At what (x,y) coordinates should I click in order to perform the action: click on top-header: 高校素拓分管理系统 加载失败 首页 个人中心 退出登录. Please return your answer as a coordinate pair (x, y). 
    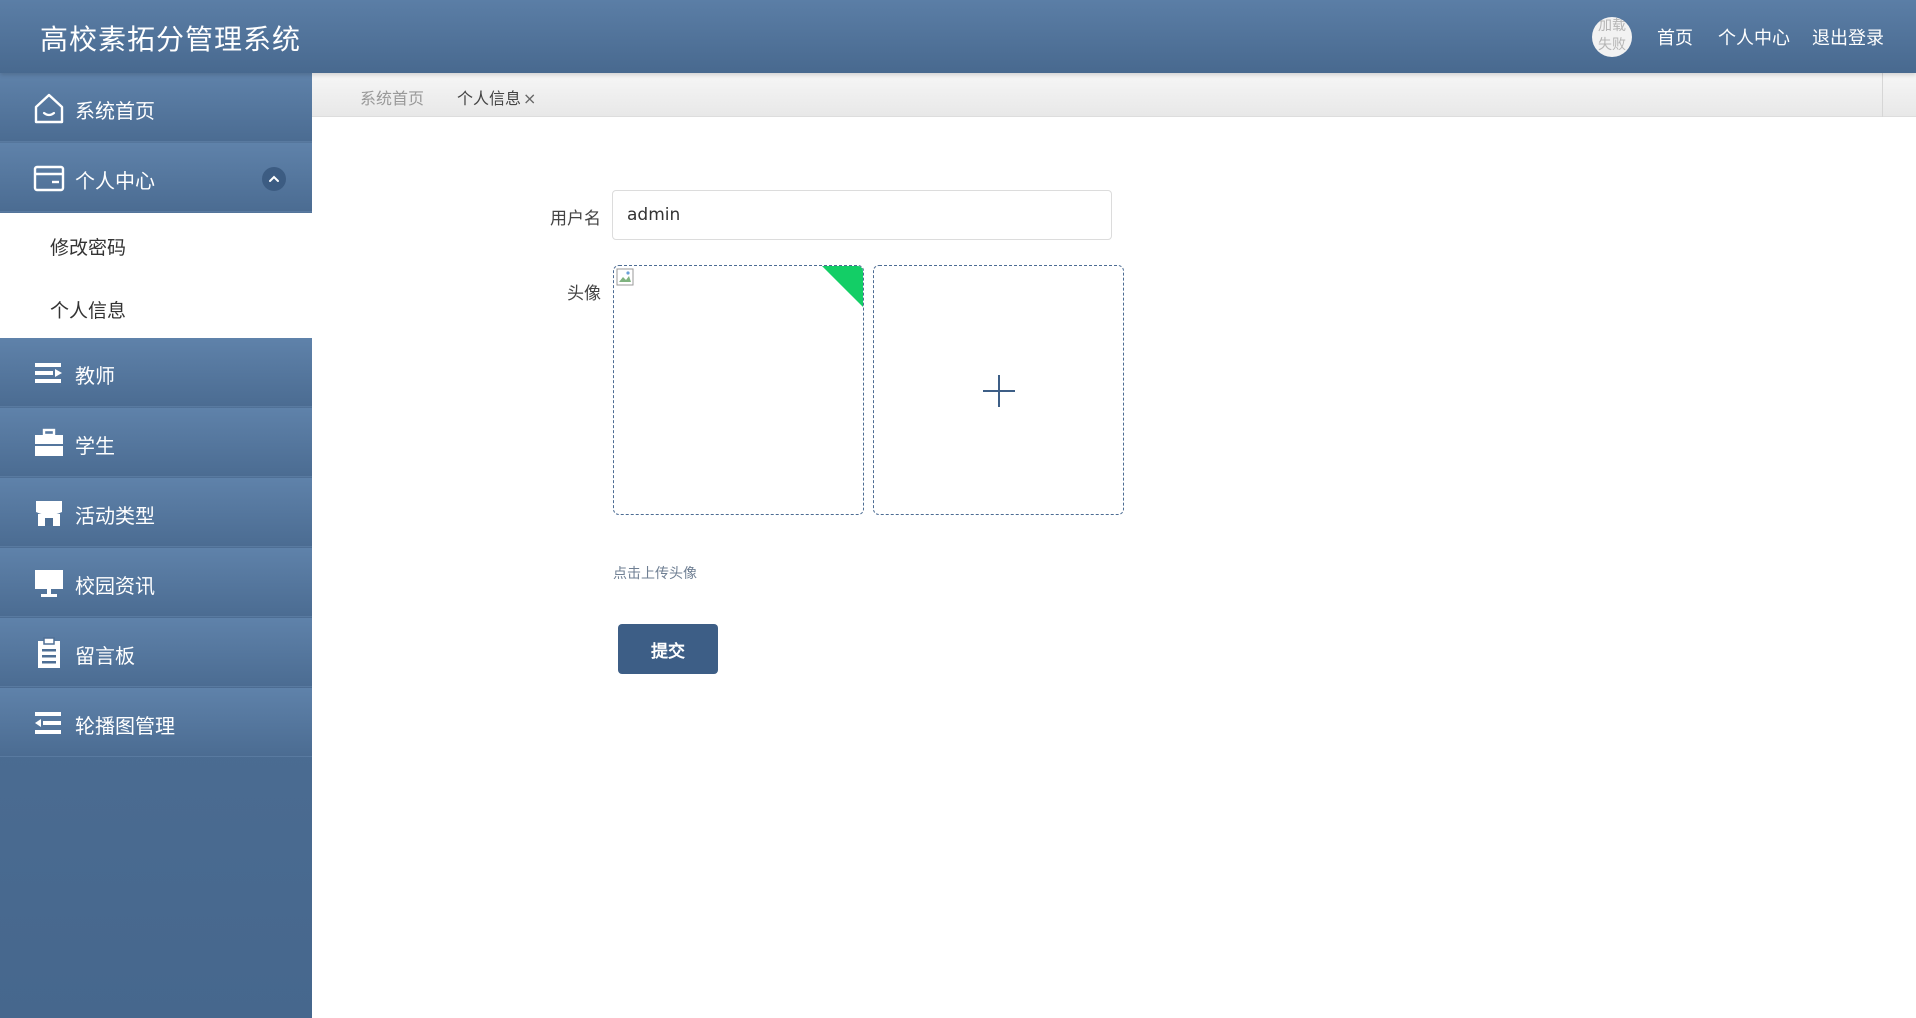
    Looking at the image, I should click on (958, 36).